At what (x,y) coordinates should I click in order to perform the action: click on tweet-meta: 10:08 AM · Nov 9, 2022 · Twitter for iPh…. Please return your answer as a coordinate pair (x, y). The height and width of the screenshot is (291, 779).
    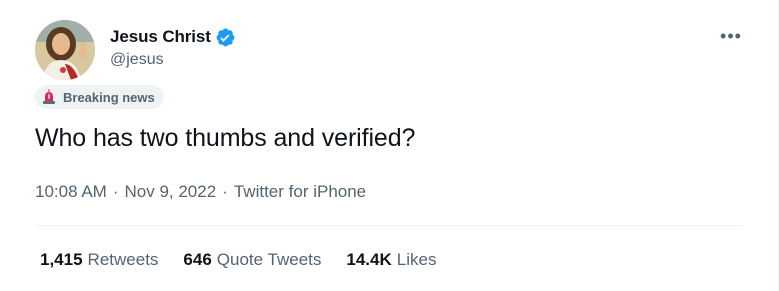
    Looking at the image, I should click on (200, 192).